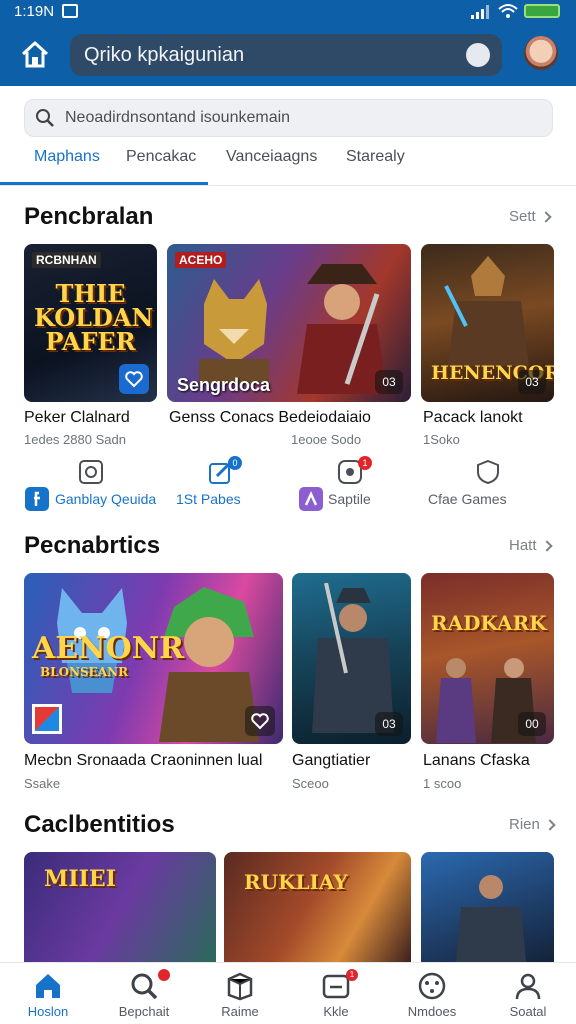  Describe the element at coordinates (532, 724) in the screenshot. I see `count-badge: 00` at that location.